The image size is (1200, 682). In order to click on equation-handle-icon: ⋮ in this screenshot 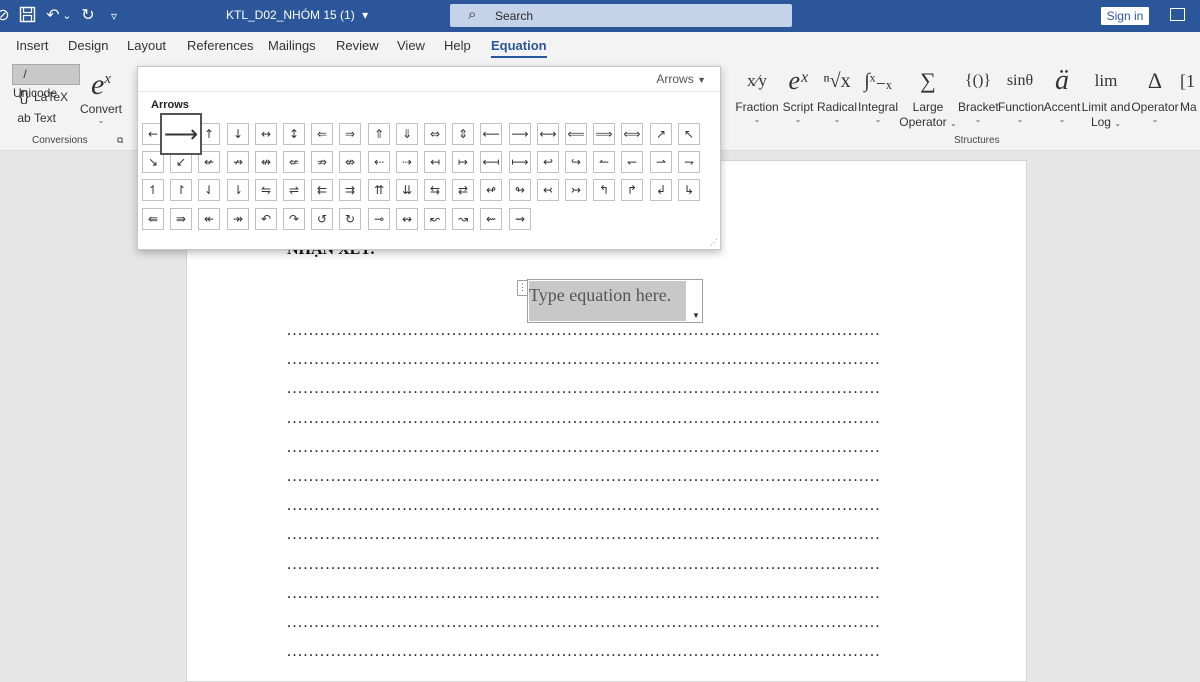, I will do `click(522, 288)`.